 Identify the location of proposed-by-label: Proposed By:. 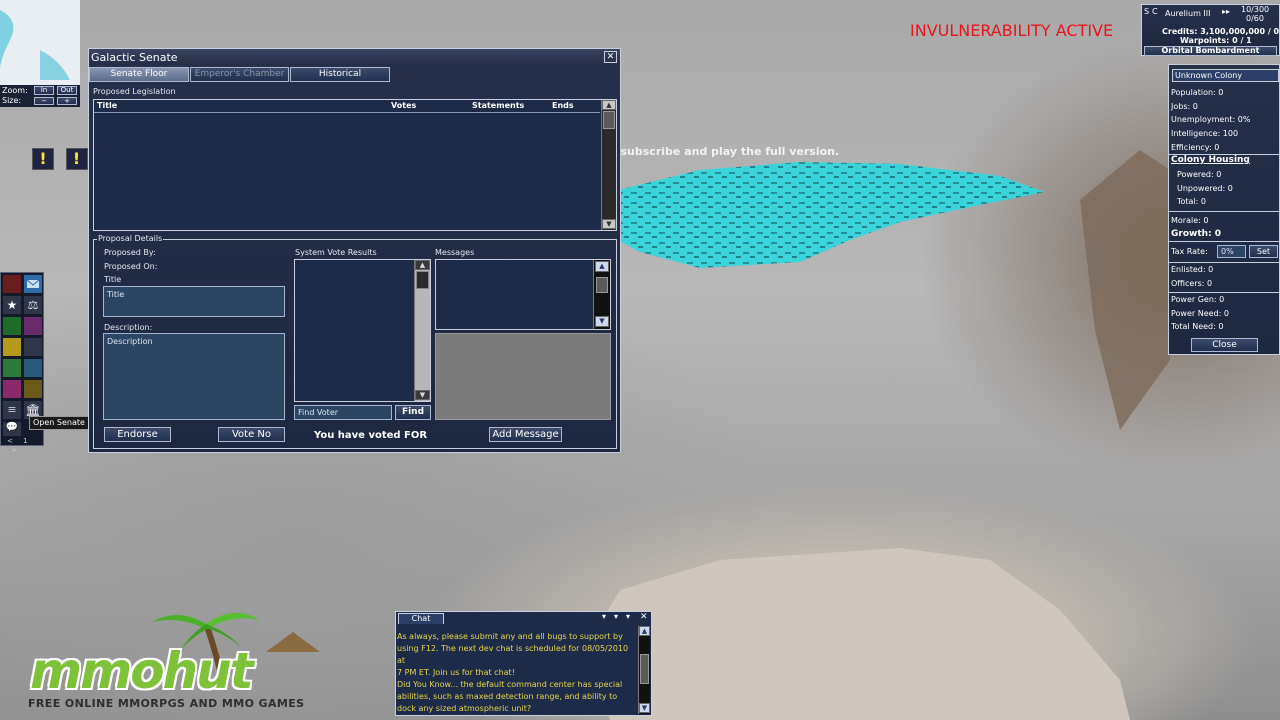
(130, 252).